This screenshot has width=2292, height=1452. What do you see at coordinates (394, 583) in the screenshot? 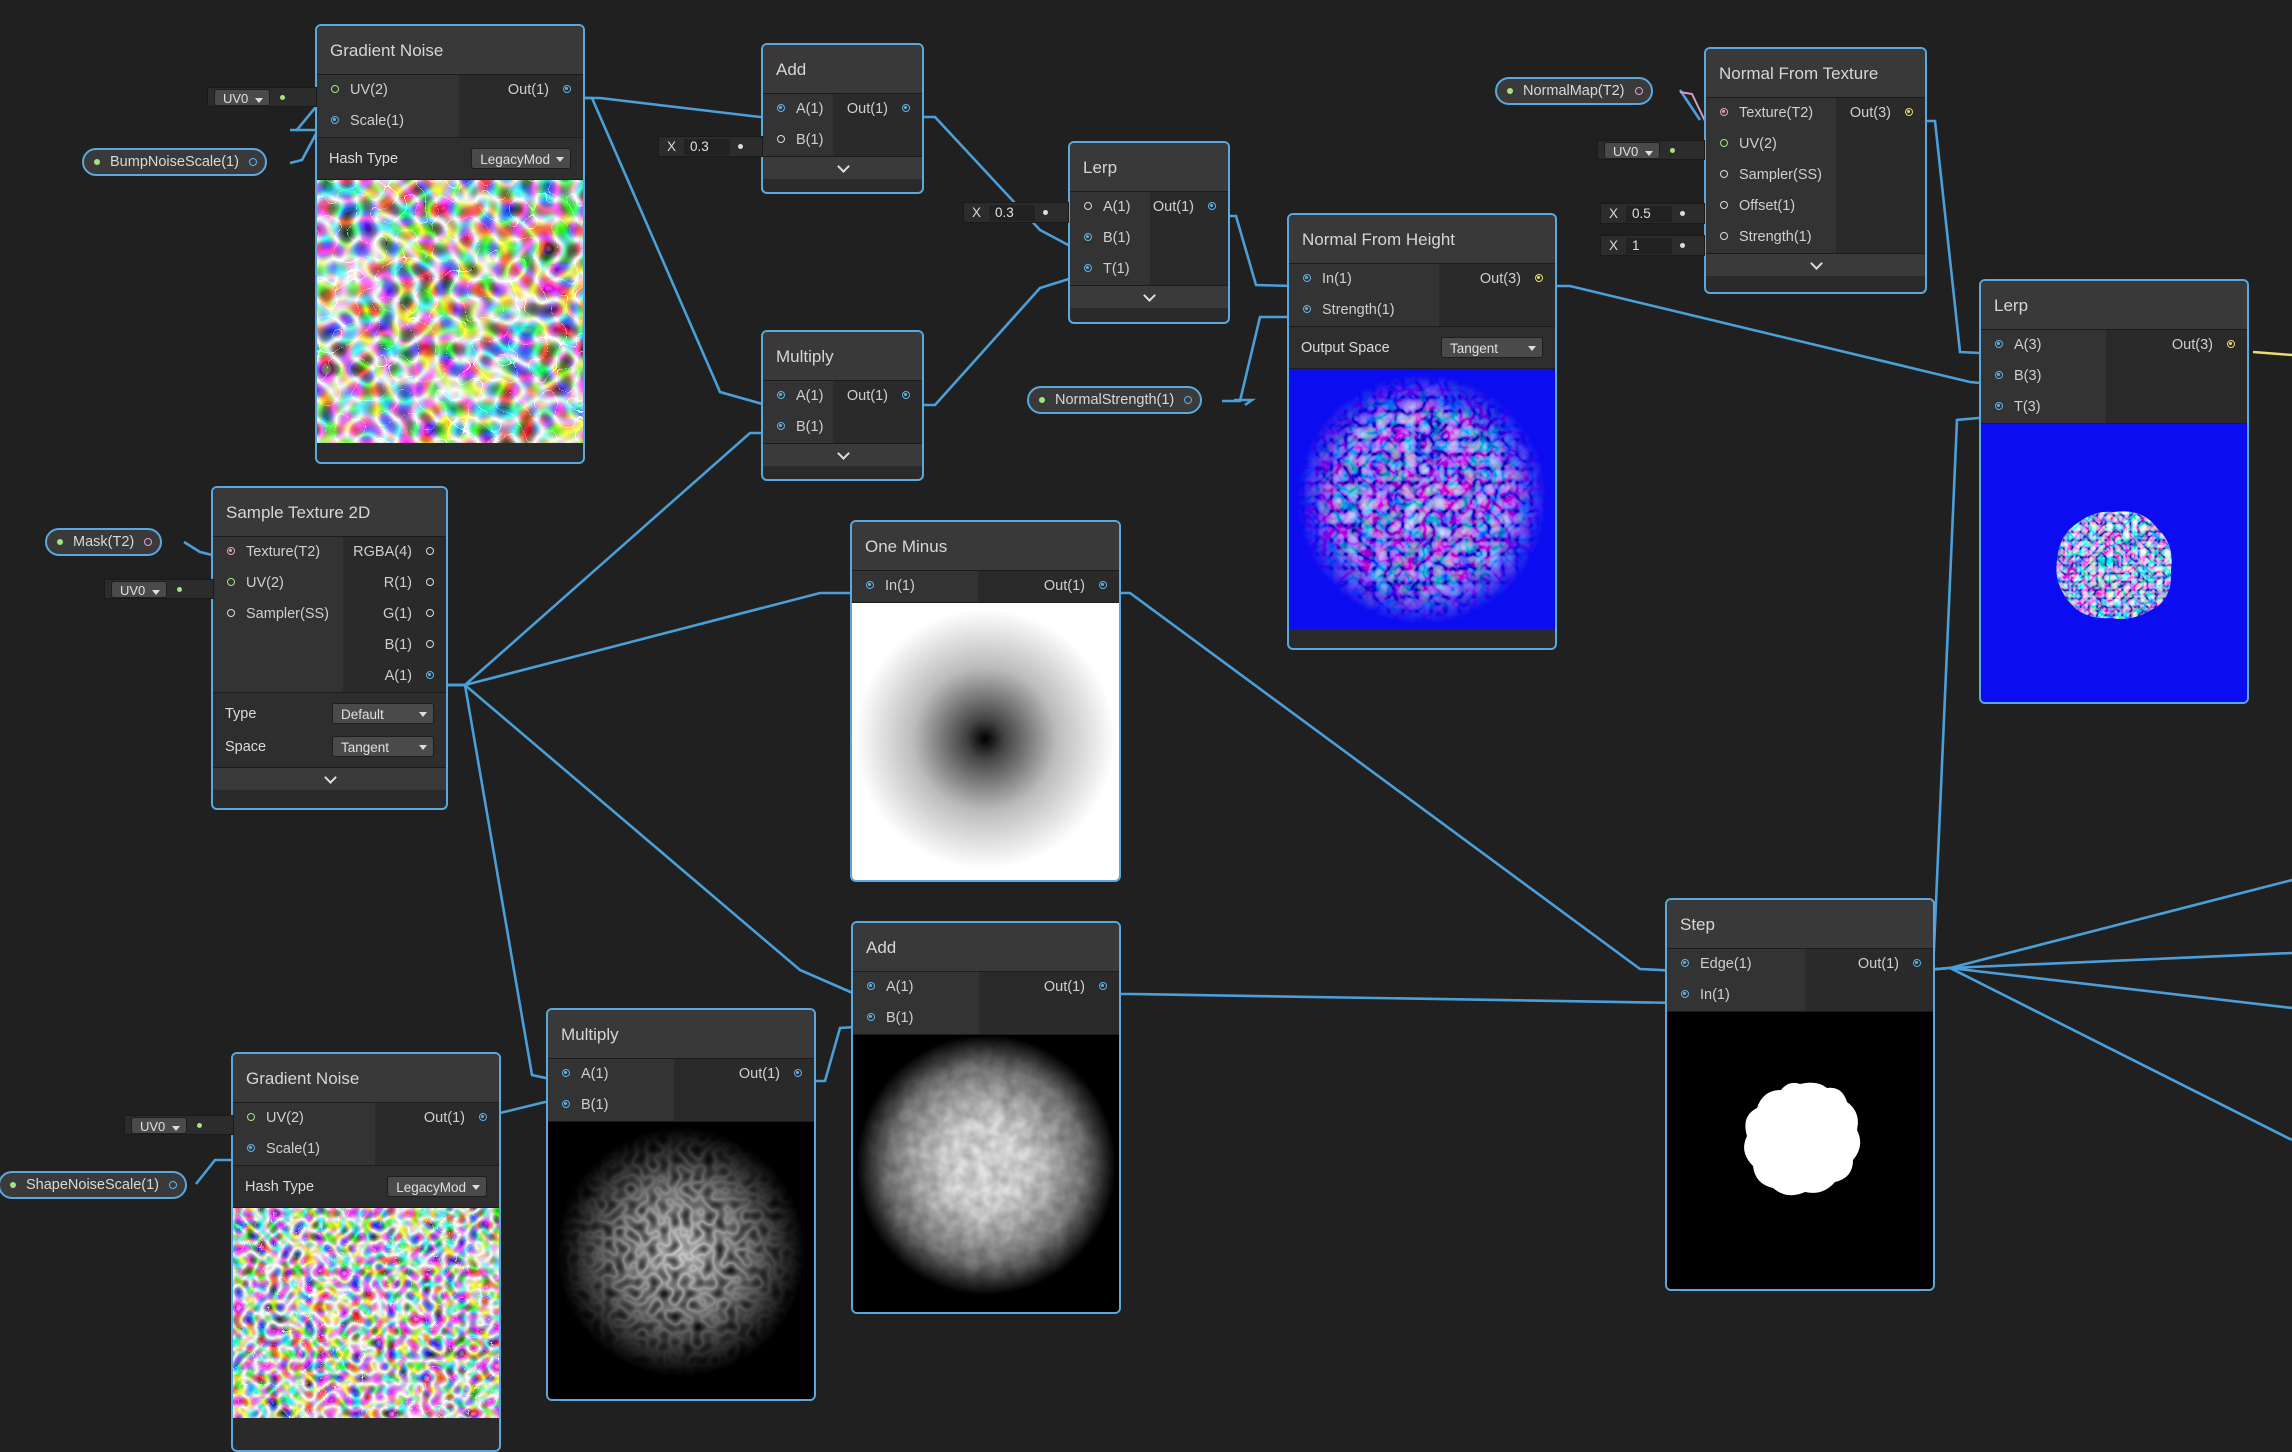
I see `port-r: R(1)` at bounding box center [394, 583].